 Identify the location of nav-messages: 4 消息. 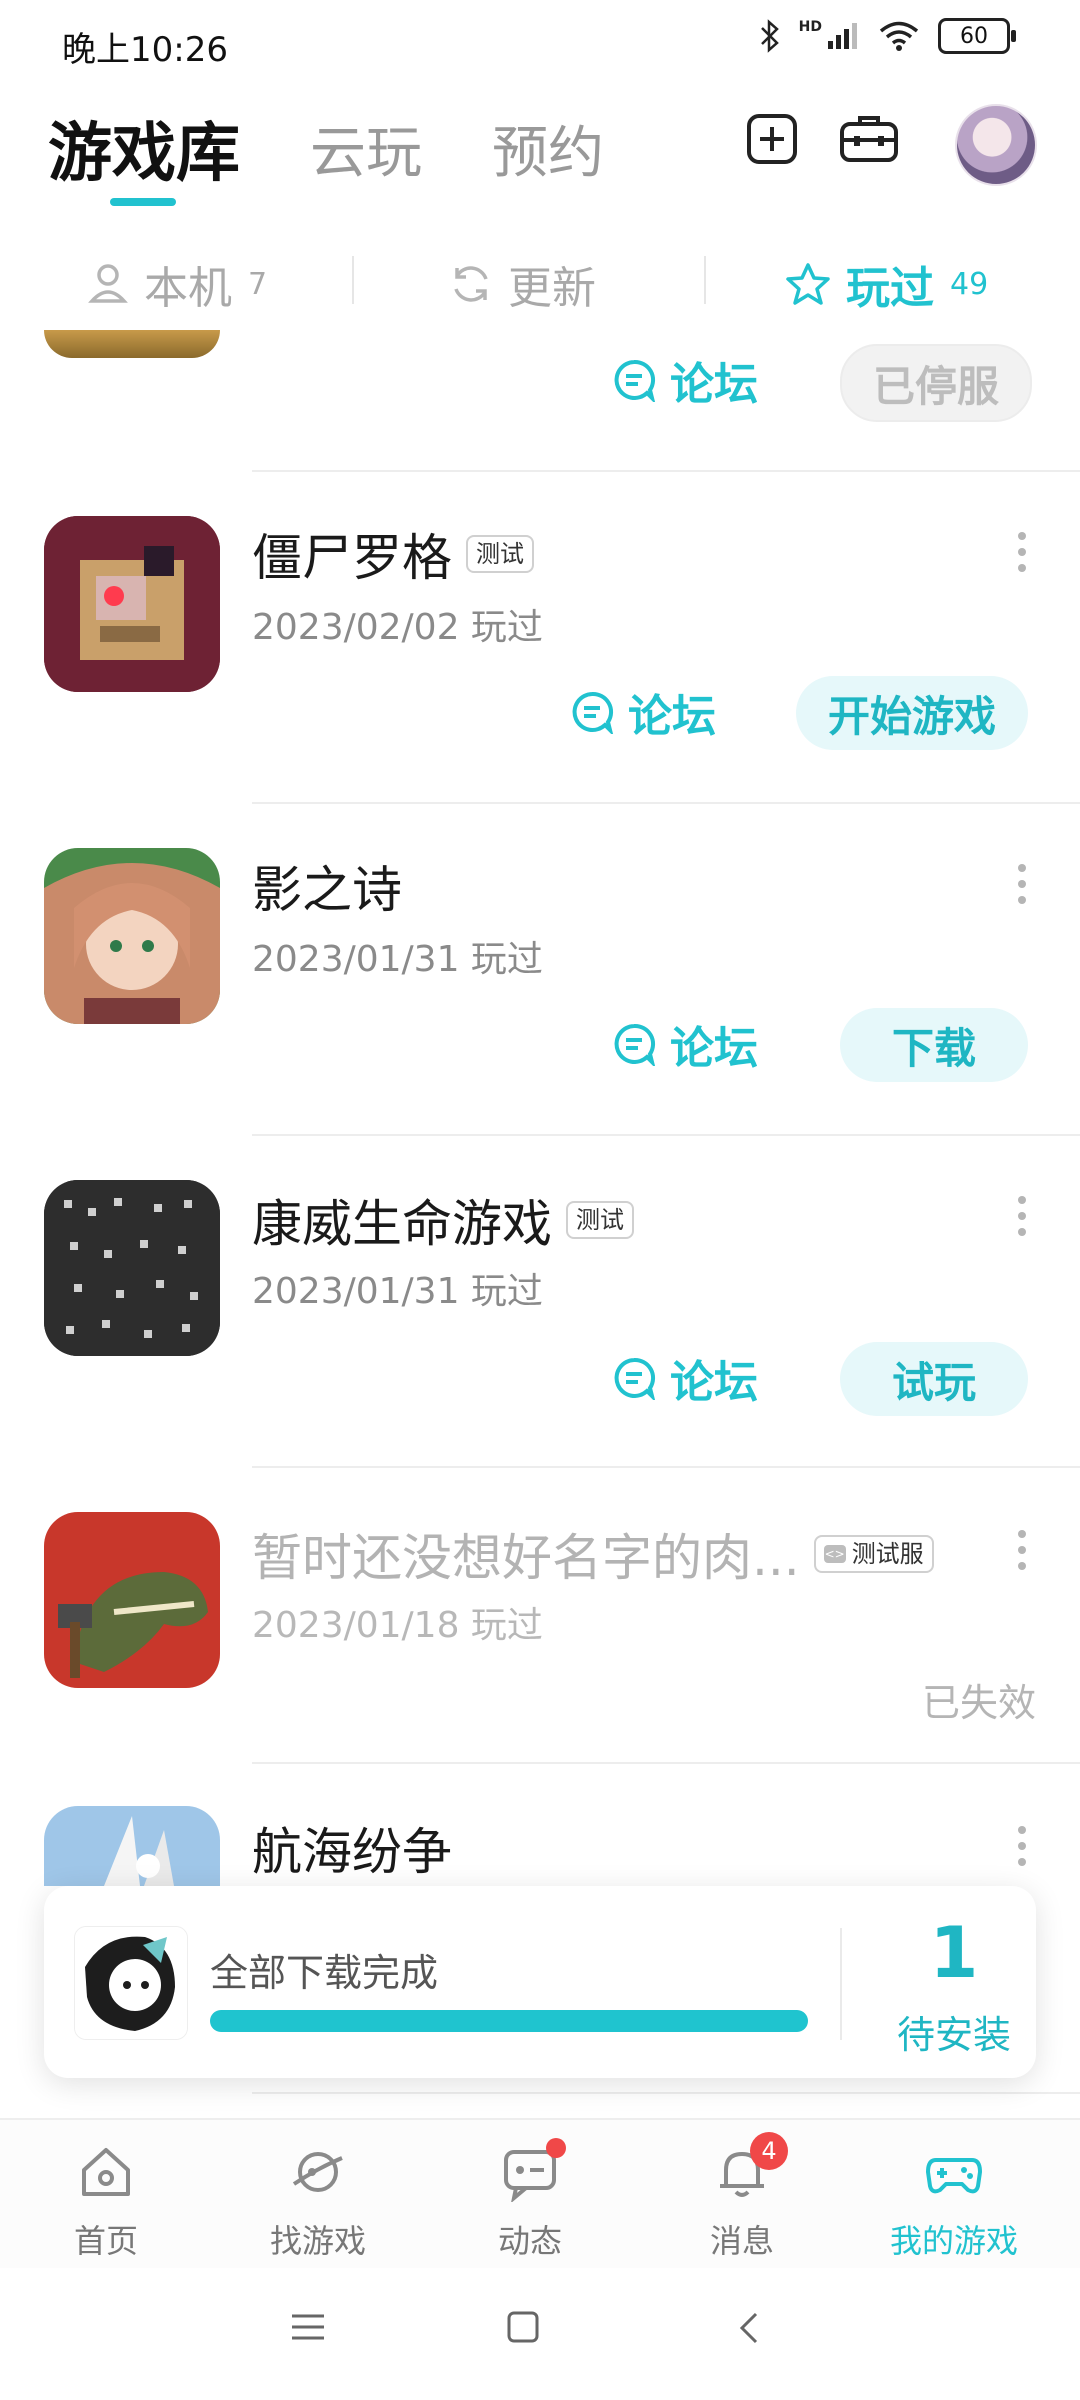
(742, 2197).